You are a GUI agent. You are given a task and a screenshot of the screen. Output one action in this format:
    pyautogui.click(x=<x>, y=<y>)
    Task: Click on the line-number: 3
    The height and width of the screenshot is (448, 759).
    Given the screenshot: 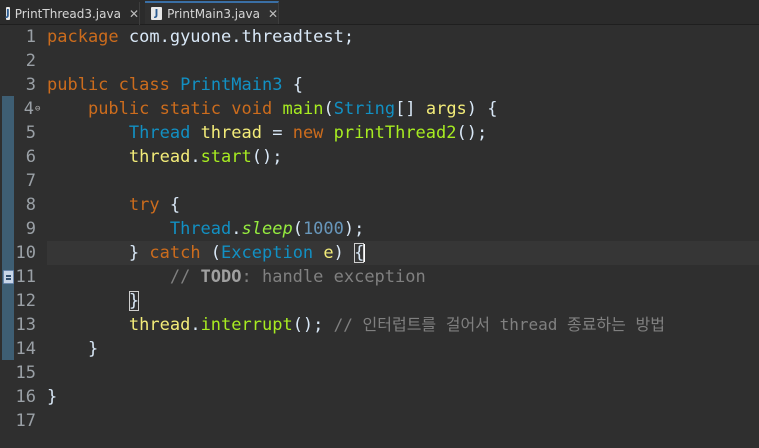 What is the action you would take?
    pyautogui.click(x=30, y=85)
    